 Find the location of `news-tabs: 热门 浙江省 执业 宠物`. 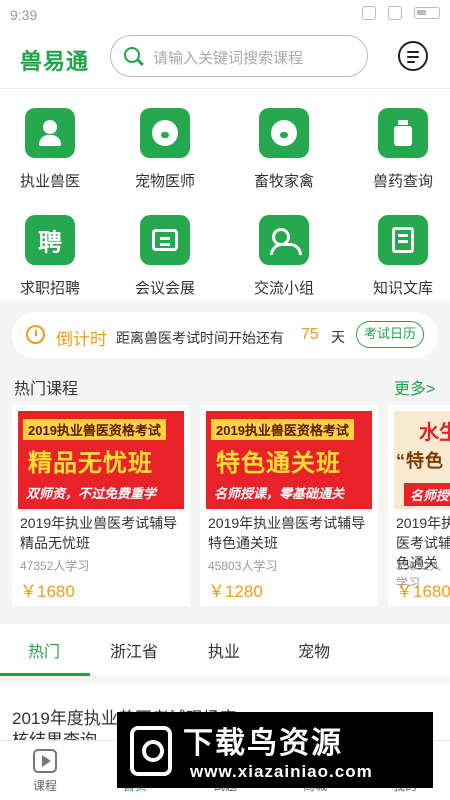

news-tabs: 热门 浙江省 执业 宠物 is located at coordinates (225, 650).